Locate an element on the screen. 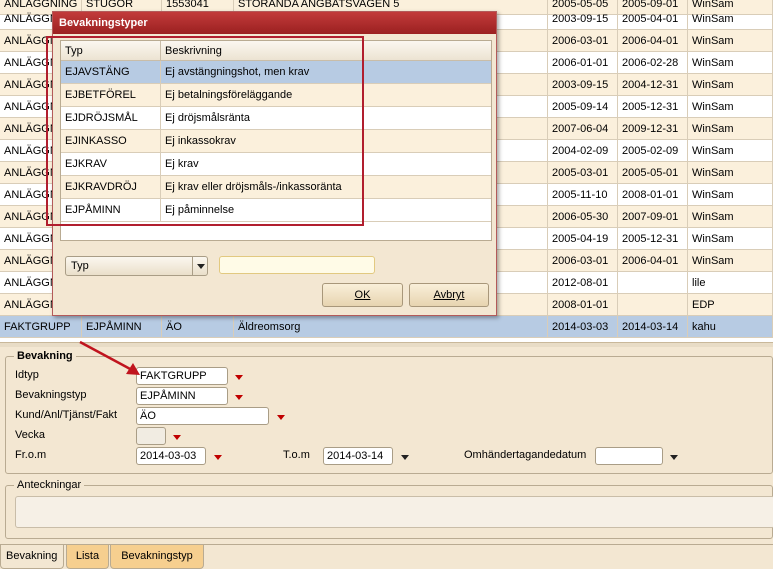 The image size is (773, 569). table-cell: 2006-02-28 is located at coordinates (653, 63).